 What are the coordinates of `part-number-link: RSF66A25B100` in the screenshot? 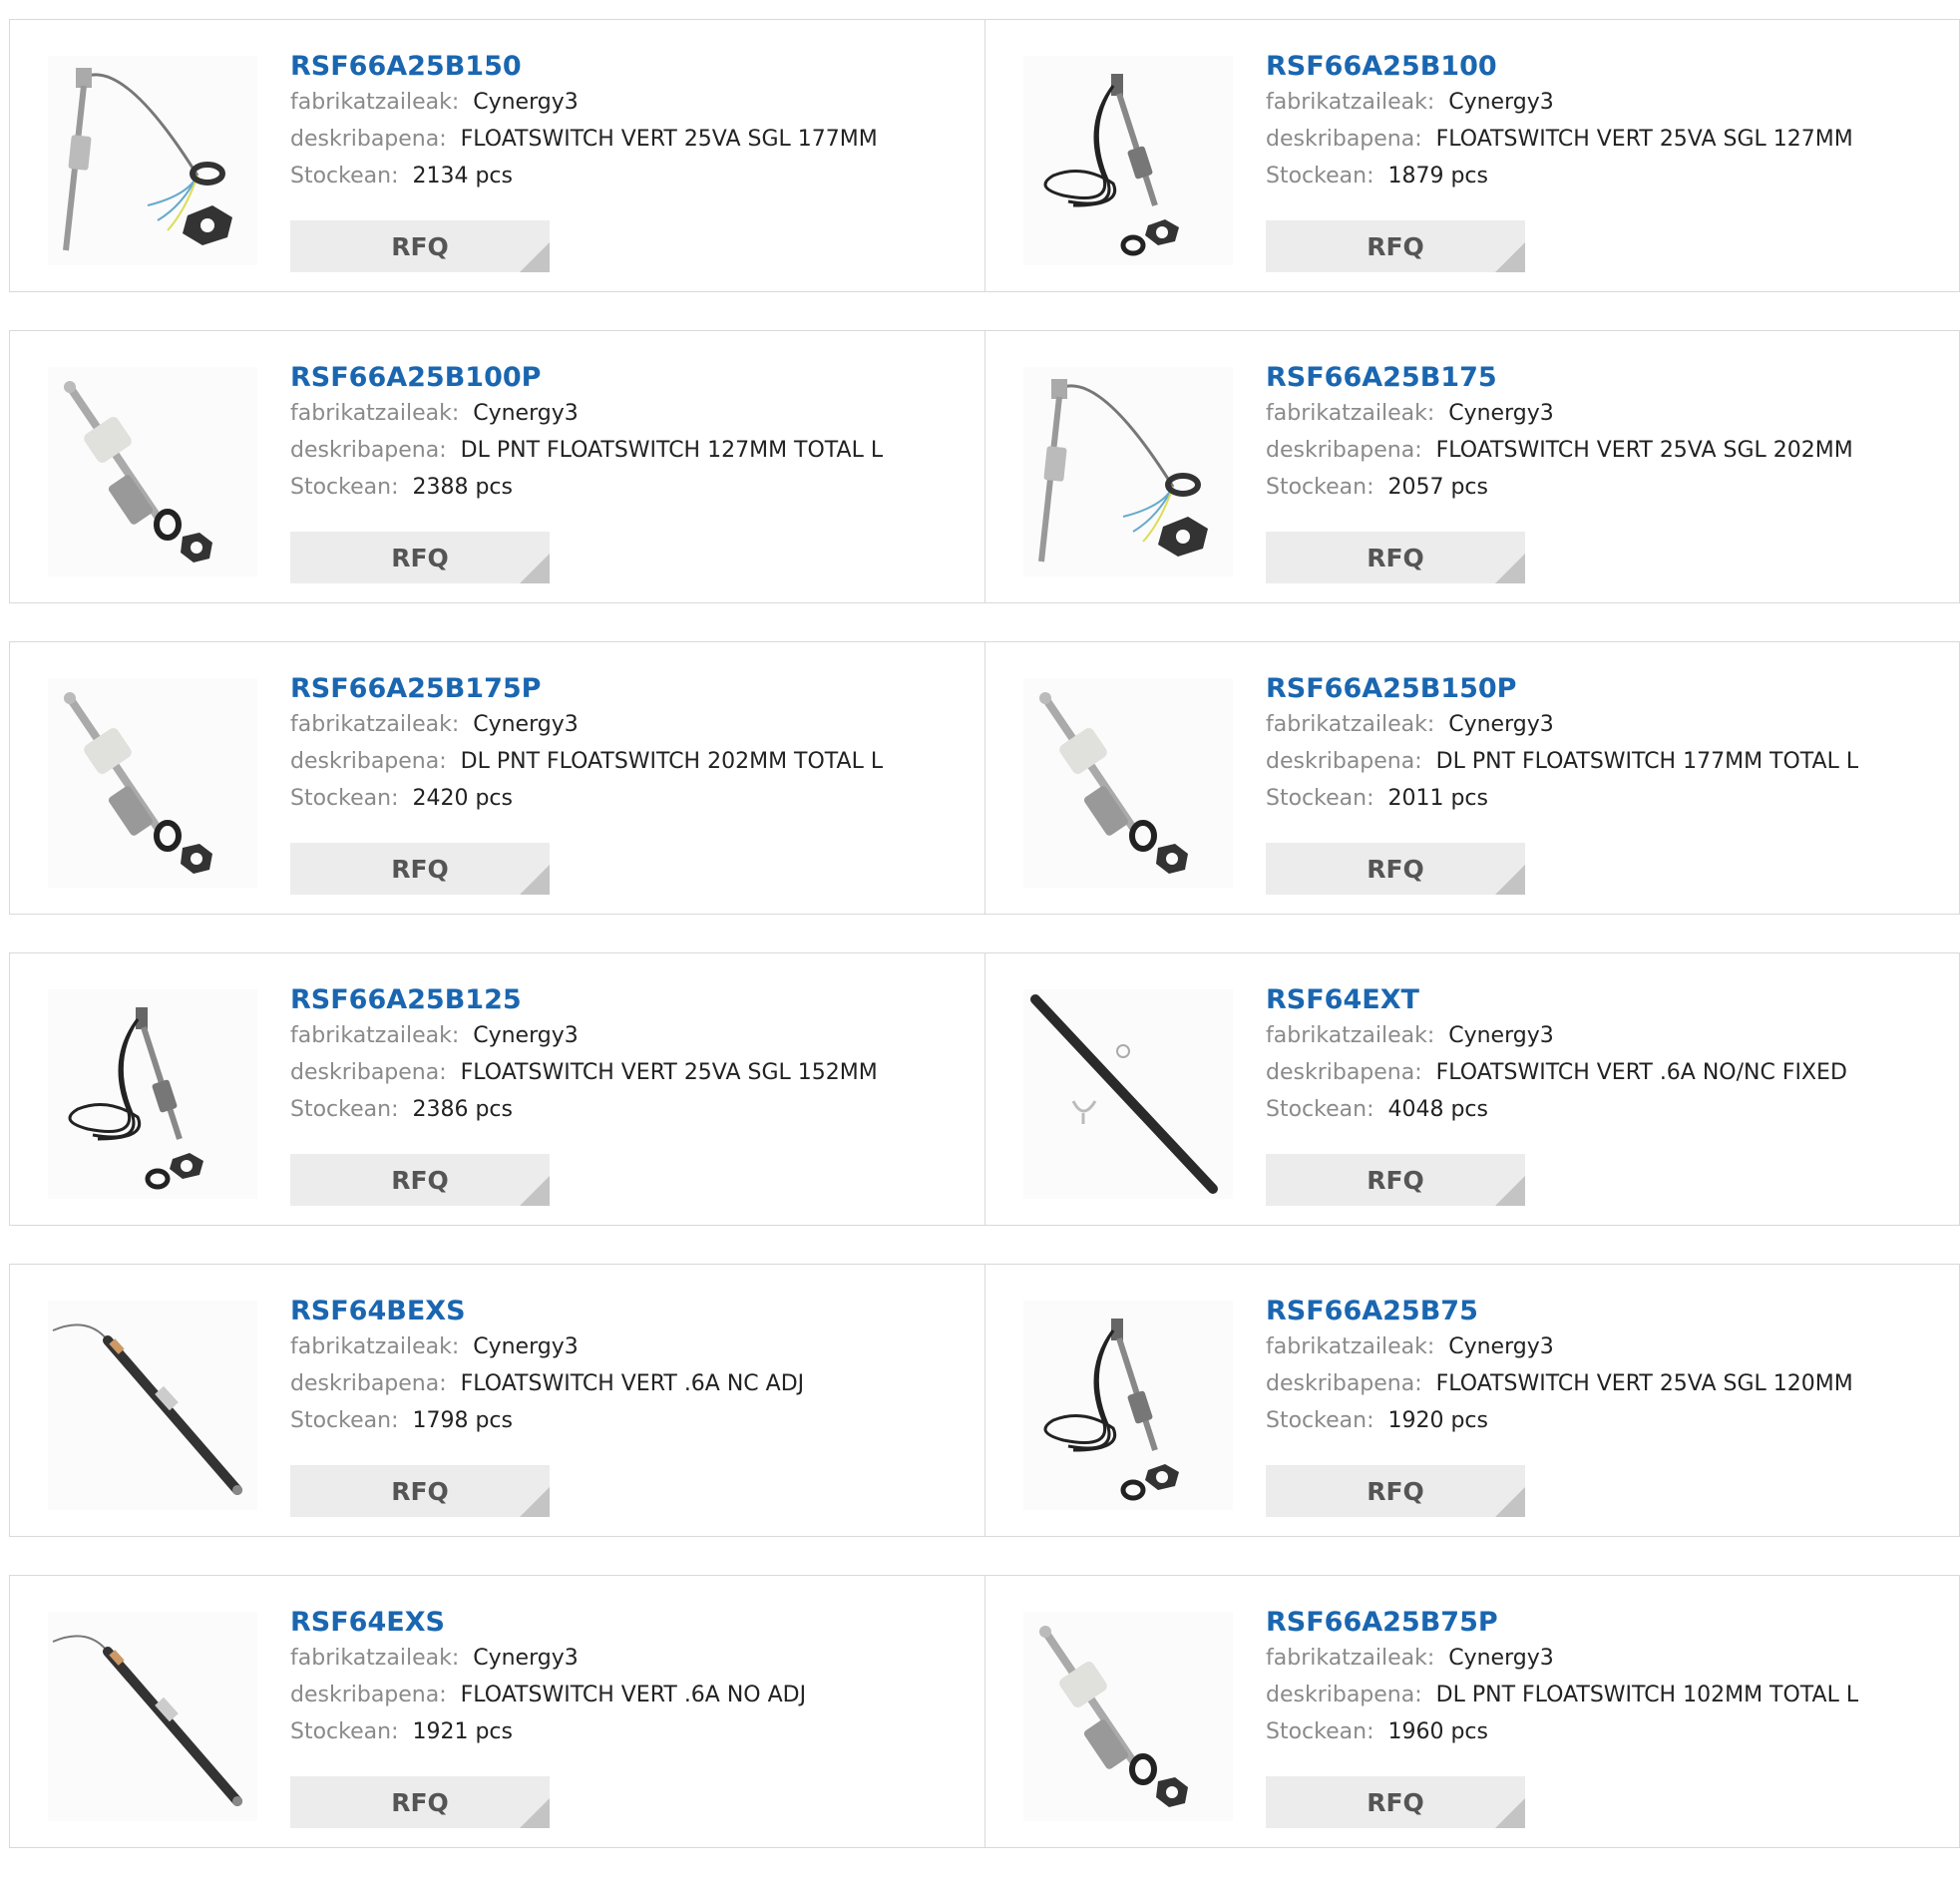 It's located at (1608, 67).